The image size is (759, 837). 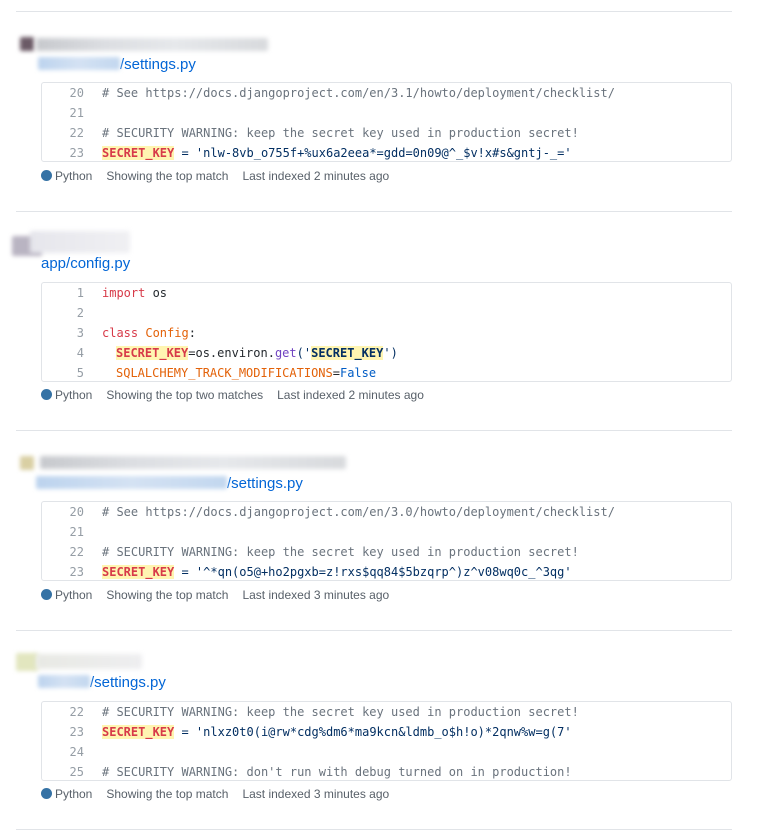 What do you see at coordinates (386, 293) in the screenshot?
I see `code-line: 1 import os` at bounding box center [386, 293].